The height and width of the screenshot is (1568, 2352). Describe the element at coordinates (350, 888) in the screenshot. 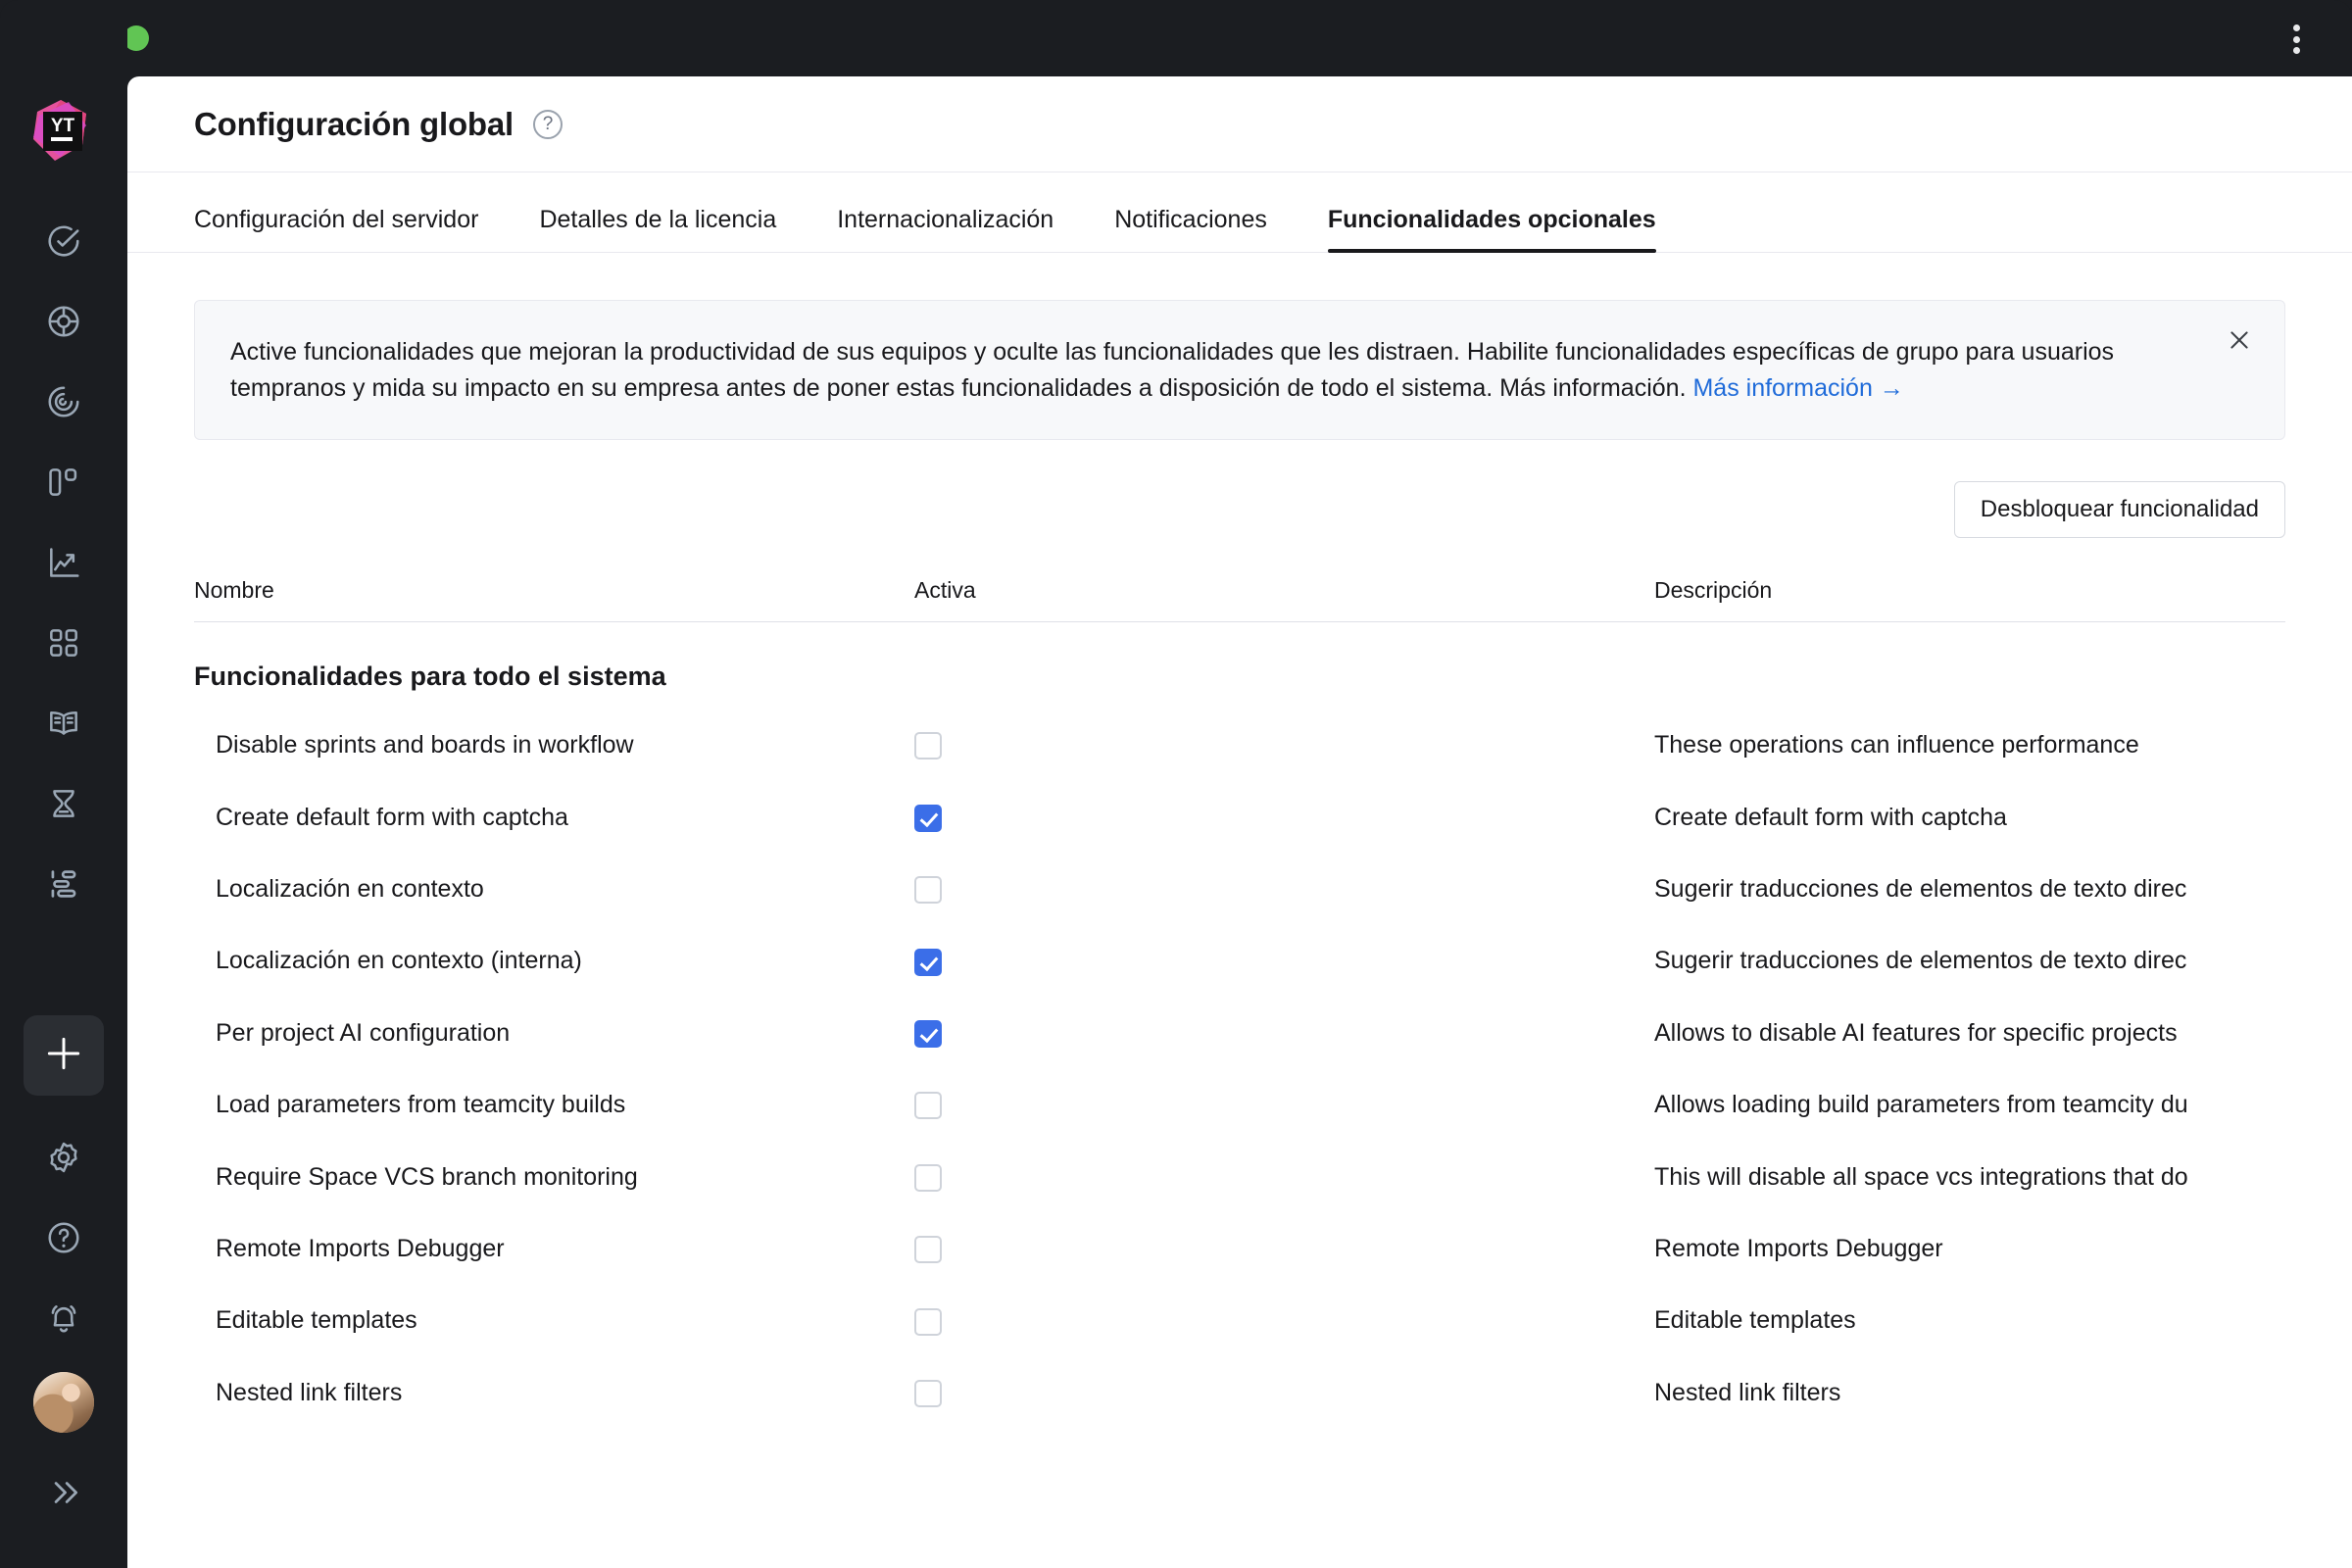

I see `feature-name: Localización en contexto` at that location.